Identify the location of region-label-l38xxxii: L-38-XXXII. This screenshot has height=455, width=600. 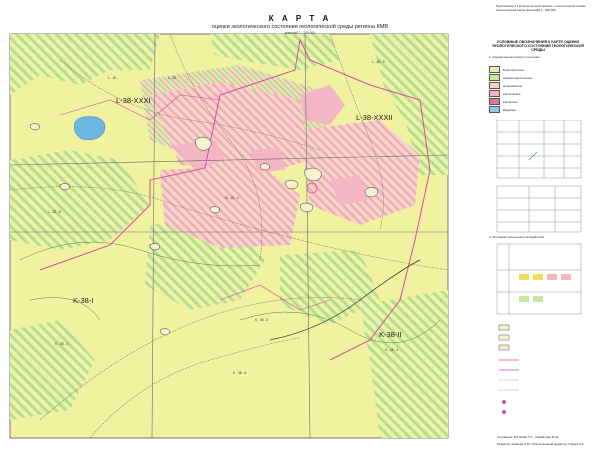
(374, 117).